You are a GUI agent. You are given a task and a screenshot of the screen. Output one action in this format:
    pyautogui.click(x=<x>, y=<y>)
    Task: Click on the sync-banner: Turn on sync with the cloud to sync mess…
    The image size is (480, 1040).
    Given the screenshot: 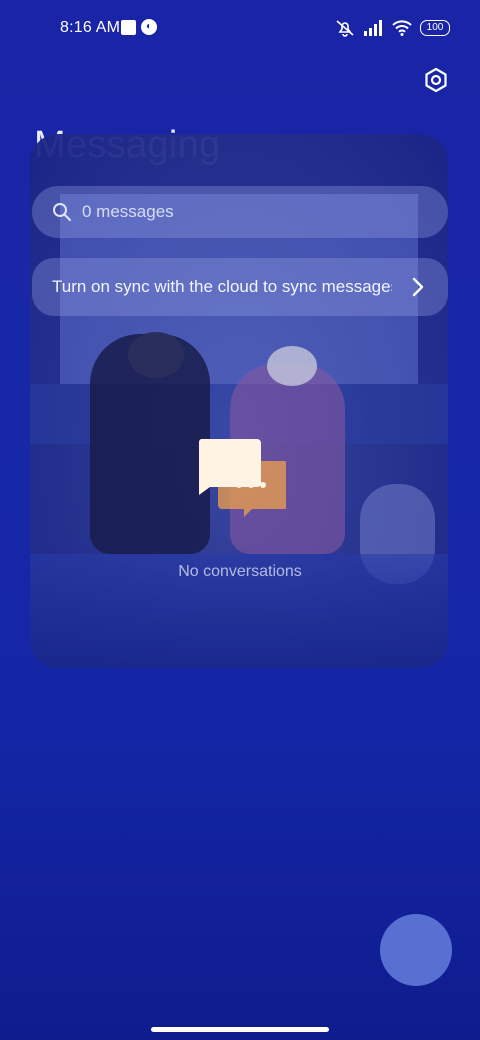 What is the action you would take?
    pyautogui.click(x=240, y=287)
    